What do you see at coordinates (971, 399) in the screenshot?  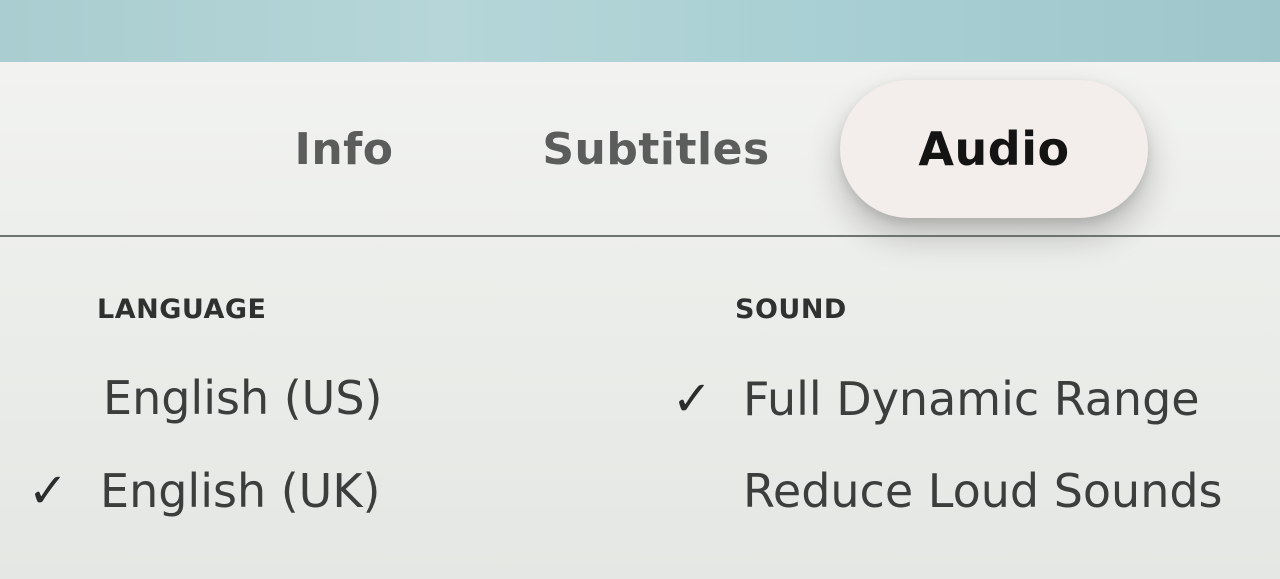 I see `sound-option-full-dynamic-range: Full Dynamic Range` at bounding box center [971, 399].